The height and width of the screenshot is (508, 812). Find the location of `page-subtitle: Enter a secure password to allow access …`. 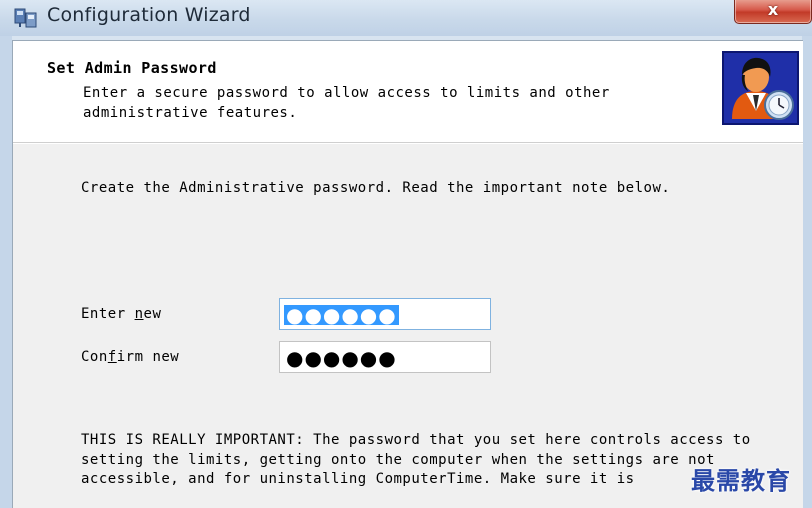

page-subtitle: Enter a secure password to allow access … is located at coordinates (351, 103).